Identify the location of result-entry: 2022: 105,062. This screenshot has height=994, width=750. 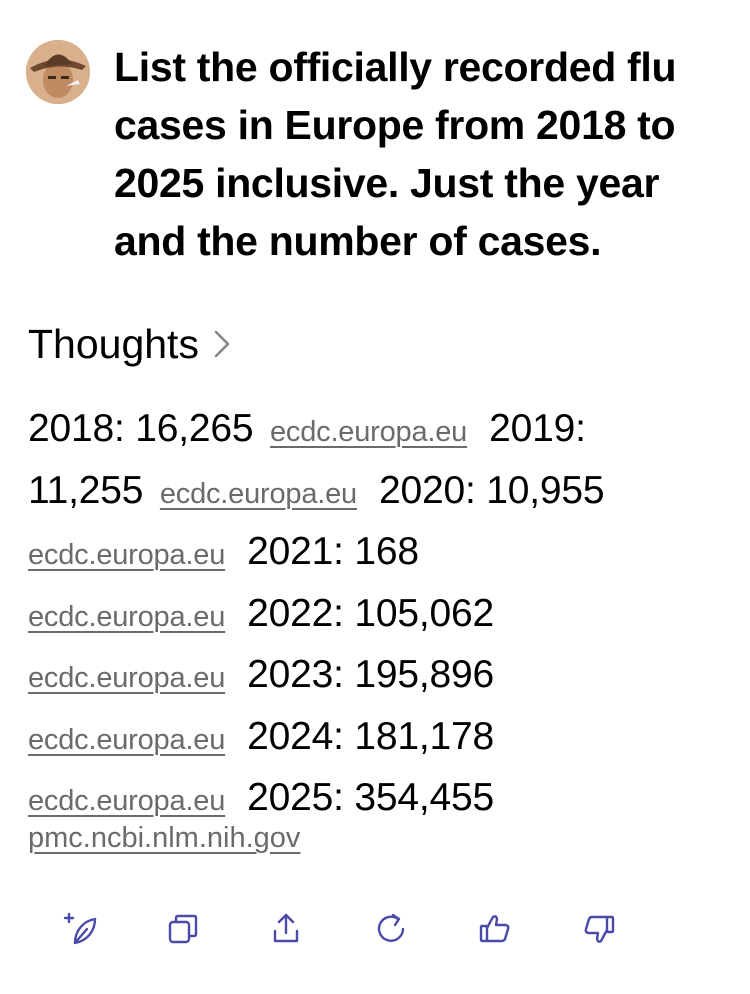
(370, 613).